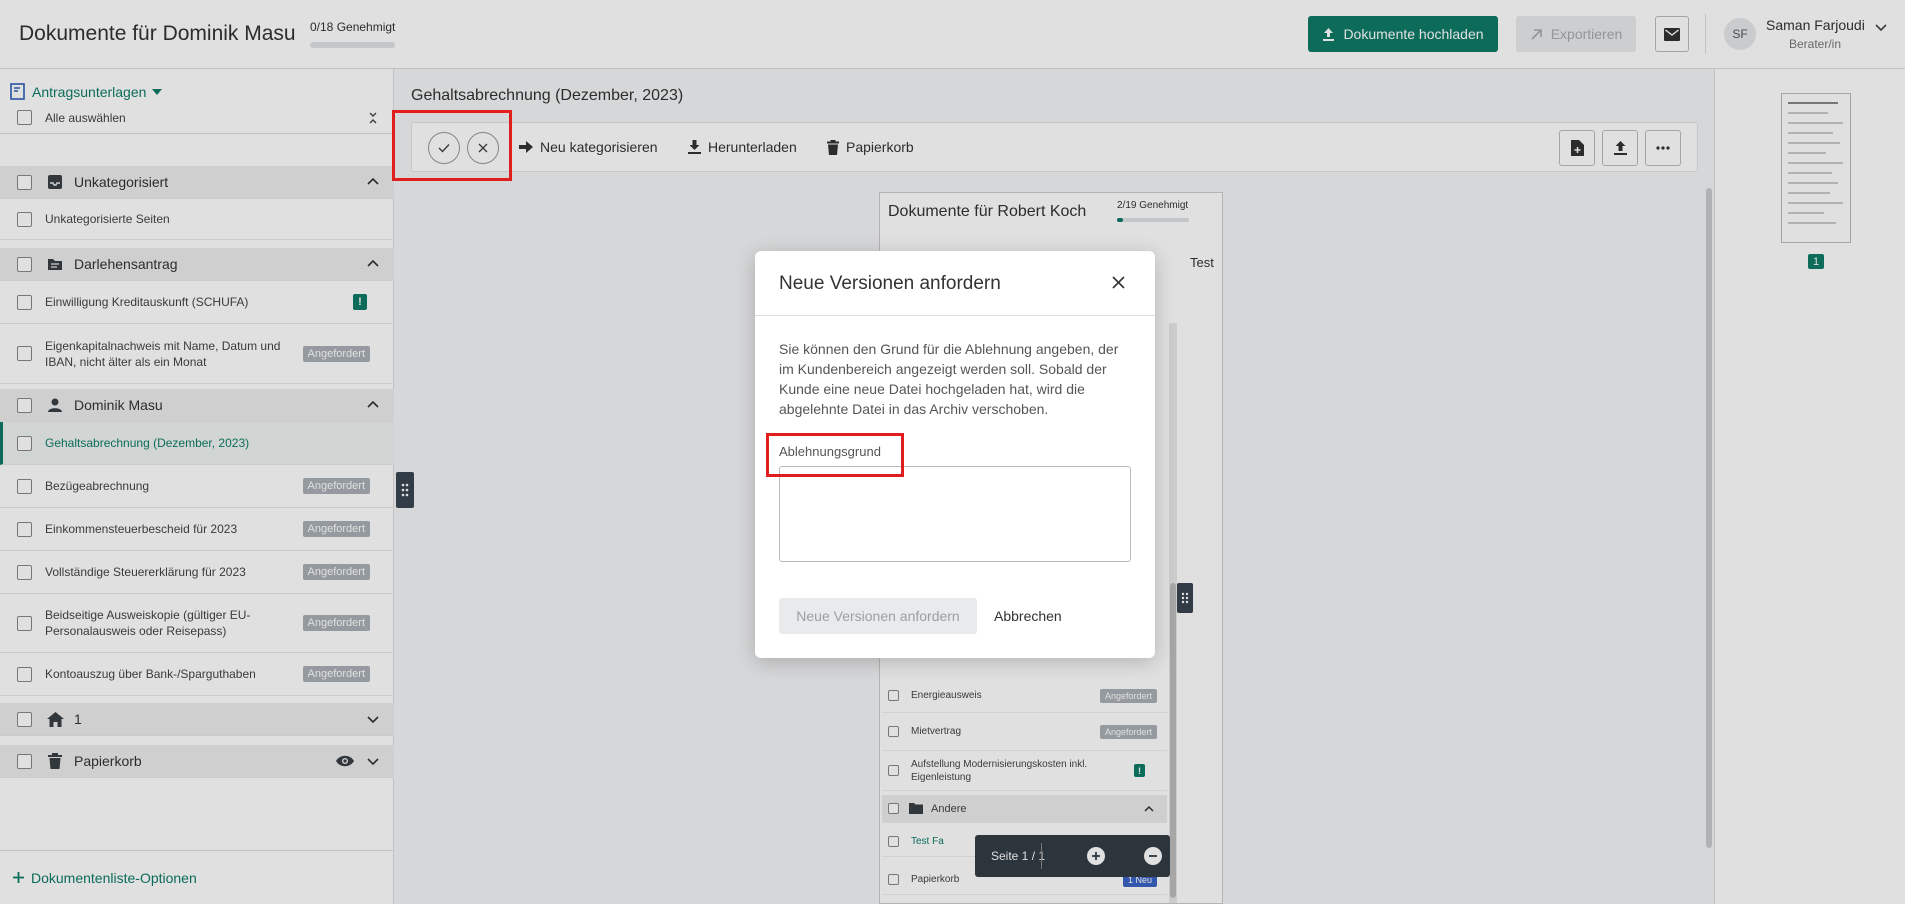 The height and width of the screenshot is (904, 1905). I want to click on highlight-approve-reject, so click(452, 145).